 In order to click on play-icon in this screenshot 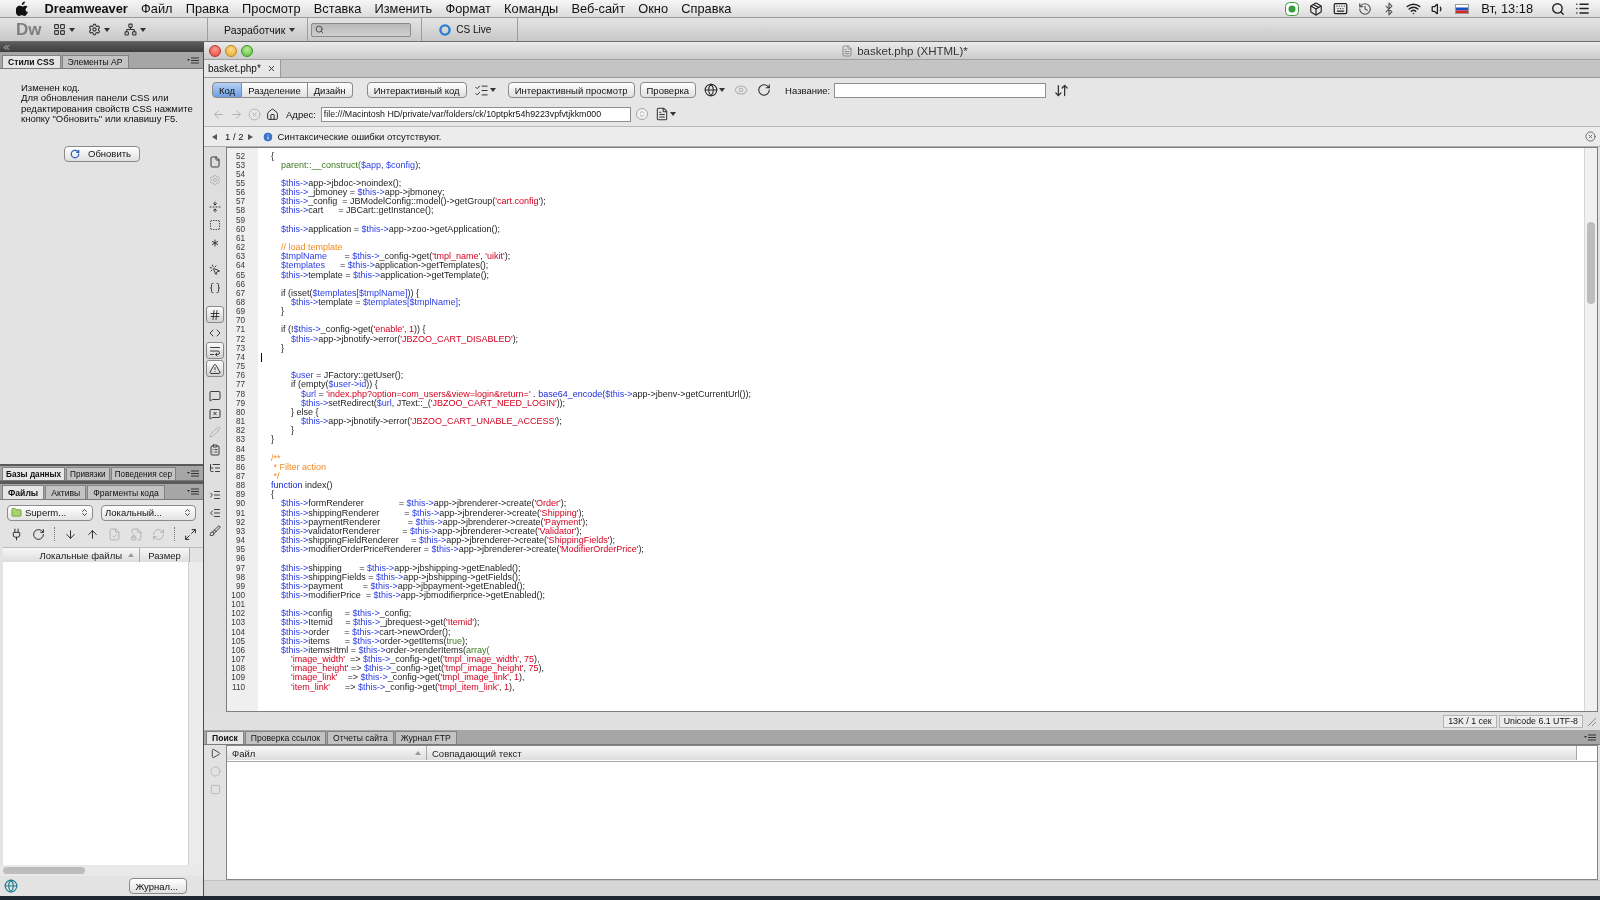, I will do `click(215, 753)`.